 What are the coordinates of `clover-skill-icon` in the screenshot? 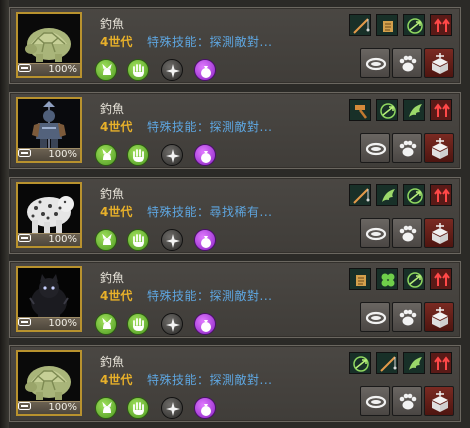 It's located at (387, 279).